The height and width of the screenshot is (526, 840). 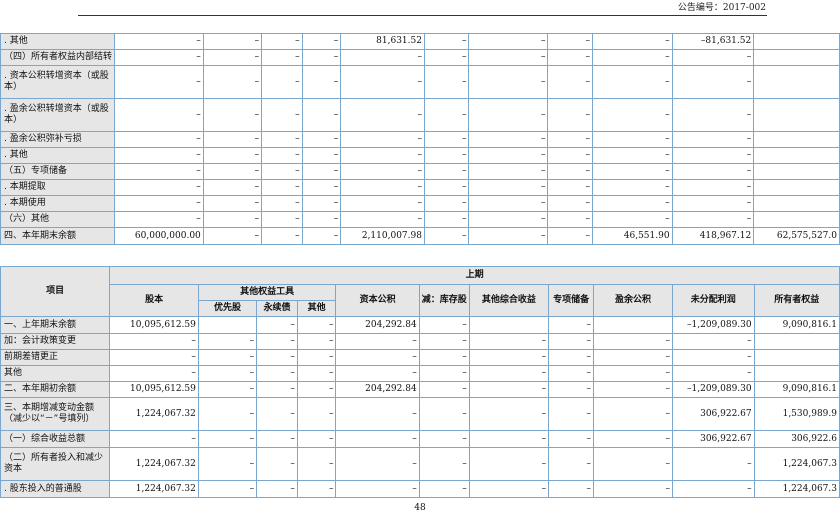 I want to click on header-share-capital: 股本, so click(x=154, y=300).